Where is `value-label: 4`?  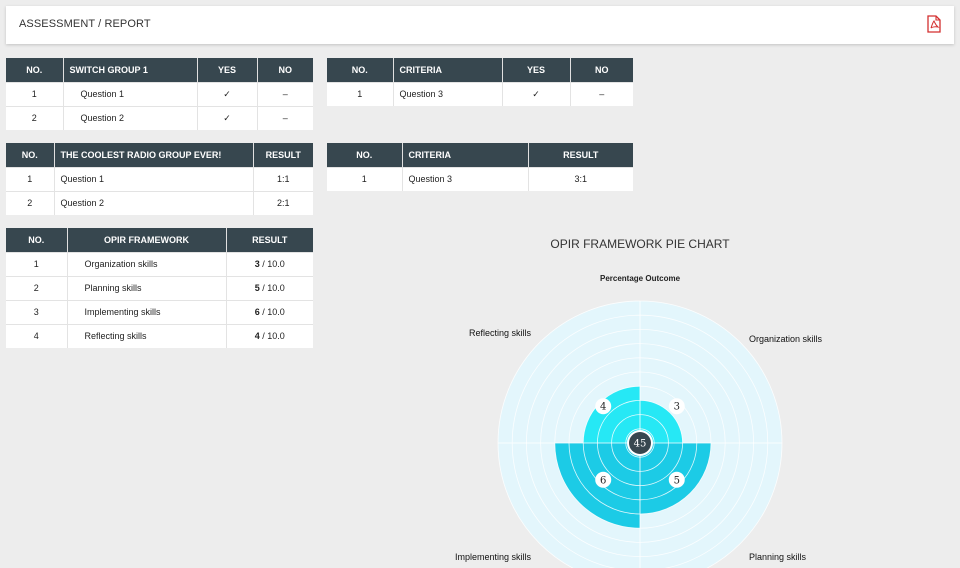 value-label: 4 is located at coordinates (603, 407).